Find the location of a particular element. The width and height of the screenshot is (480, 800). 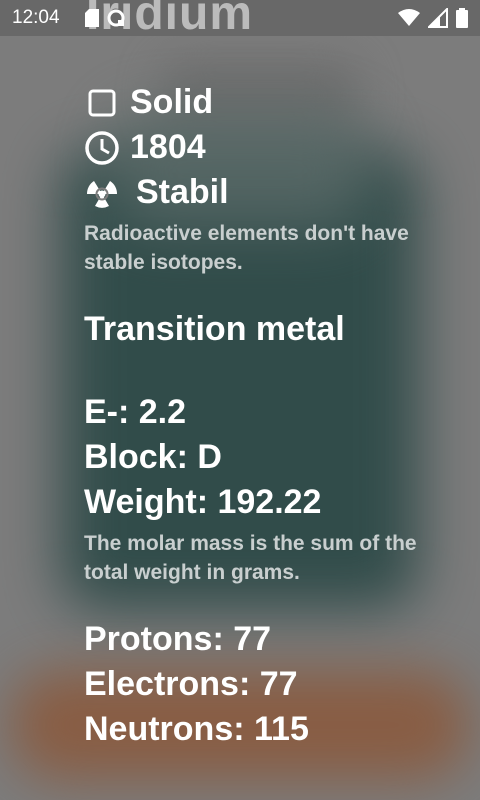

particle-counts: Protons: 77 Electrons: 77 Neutrons: 115 is located at coordinates (274, 684).